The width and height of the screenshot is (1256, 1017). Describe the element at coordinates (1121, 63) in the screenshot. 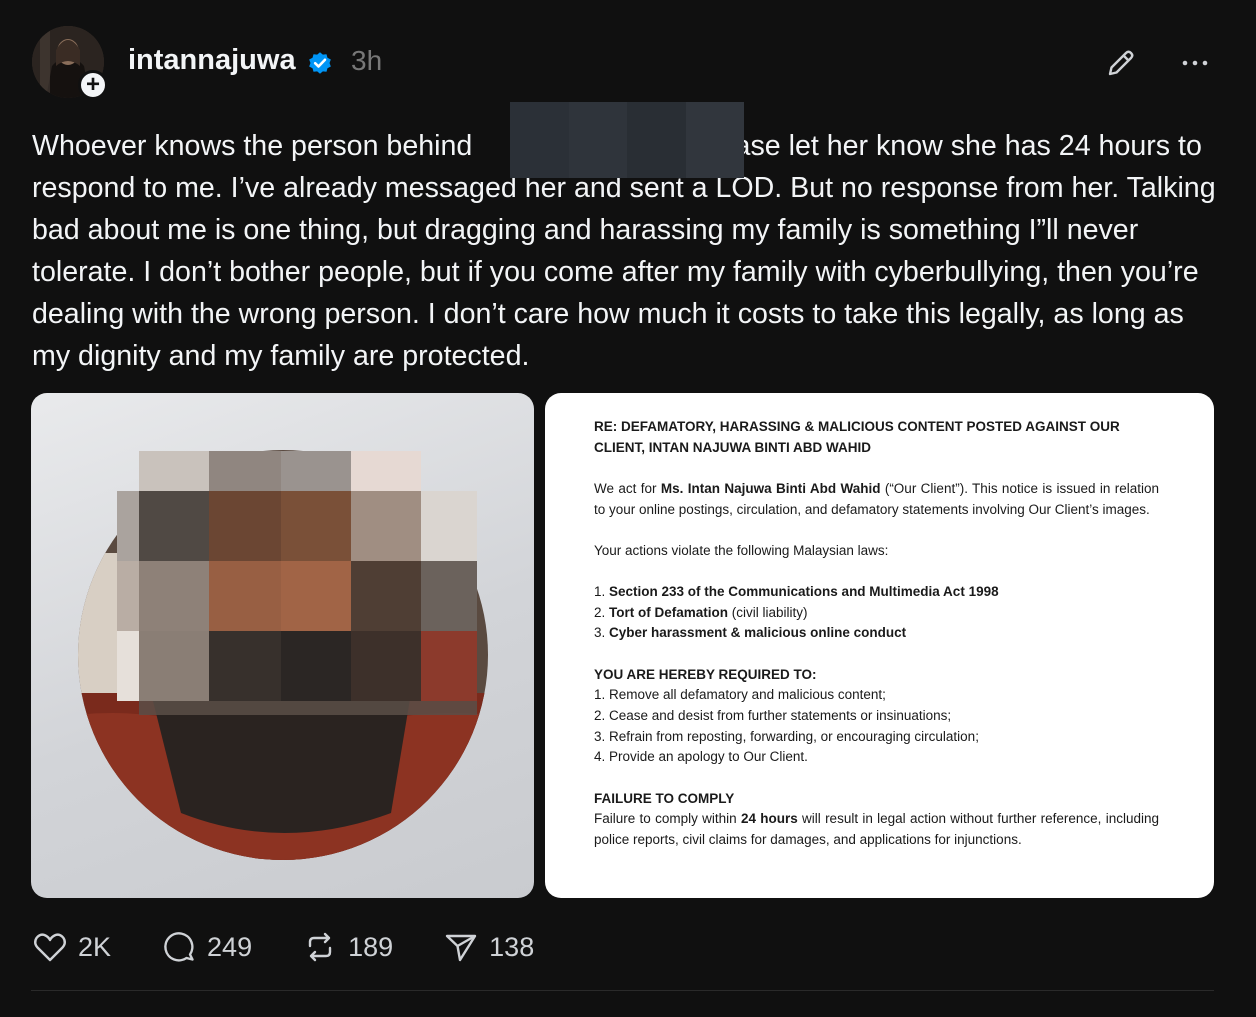

I see `edit-icon` at that location.